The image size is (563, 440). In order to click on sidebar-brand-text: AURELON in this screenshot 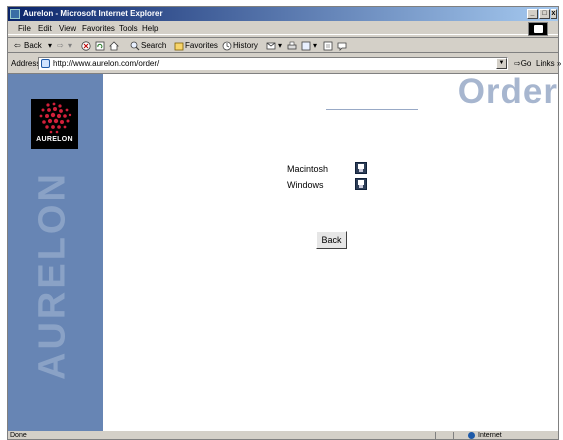, I will do `click(52, 275)`.